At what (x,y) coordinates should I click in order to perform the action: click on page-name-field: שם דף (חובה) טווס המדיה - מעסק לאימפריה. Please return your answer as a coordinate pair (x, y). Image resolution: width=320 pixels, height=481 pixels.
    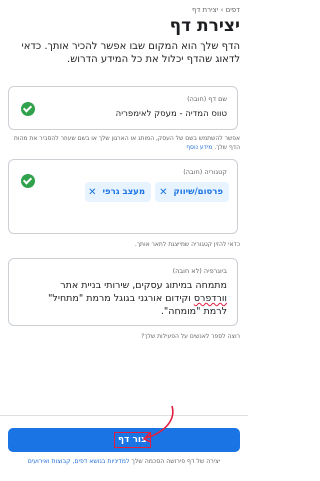
    Looking at the image, I should click on (123, 108).